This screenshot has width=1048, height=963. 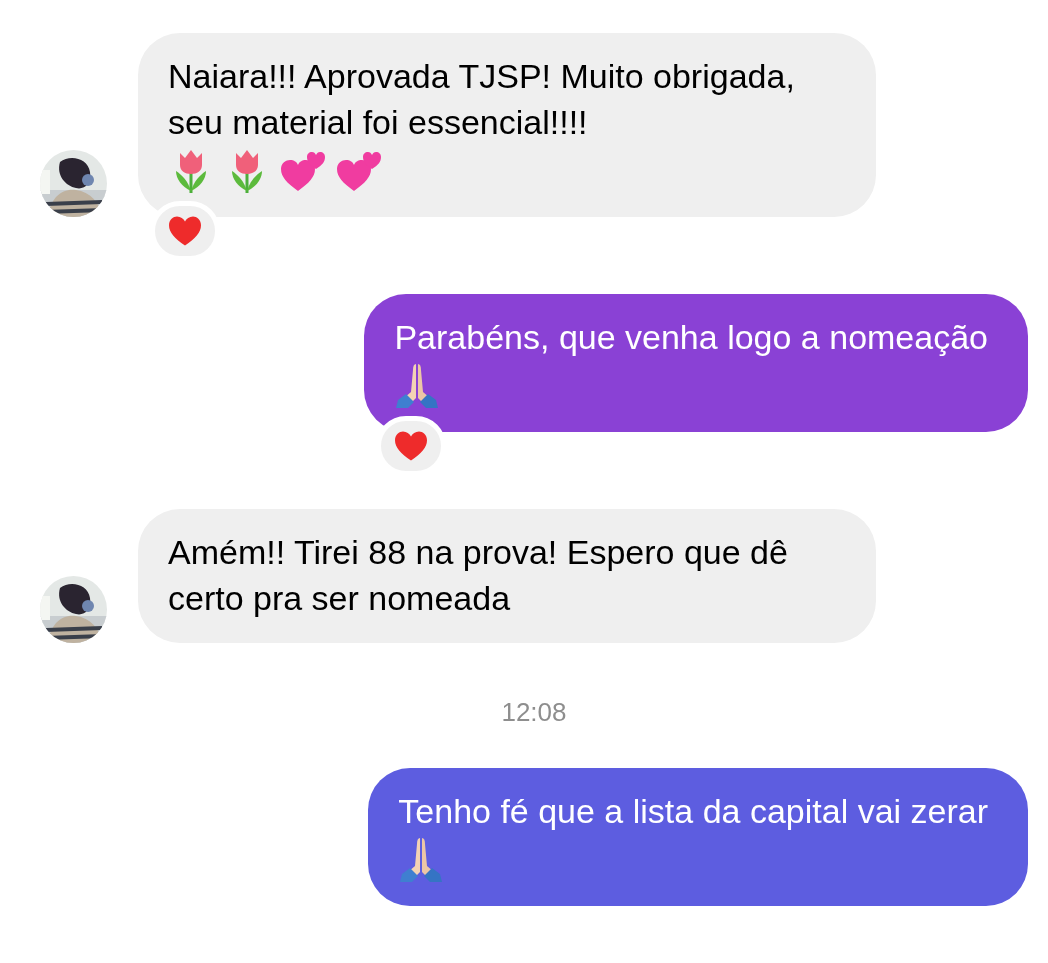 I want to click on message-text: Amém!! Tirei 88 na prova! Espero que dê certo pra ser nomeada, so click(x=478, y=575).